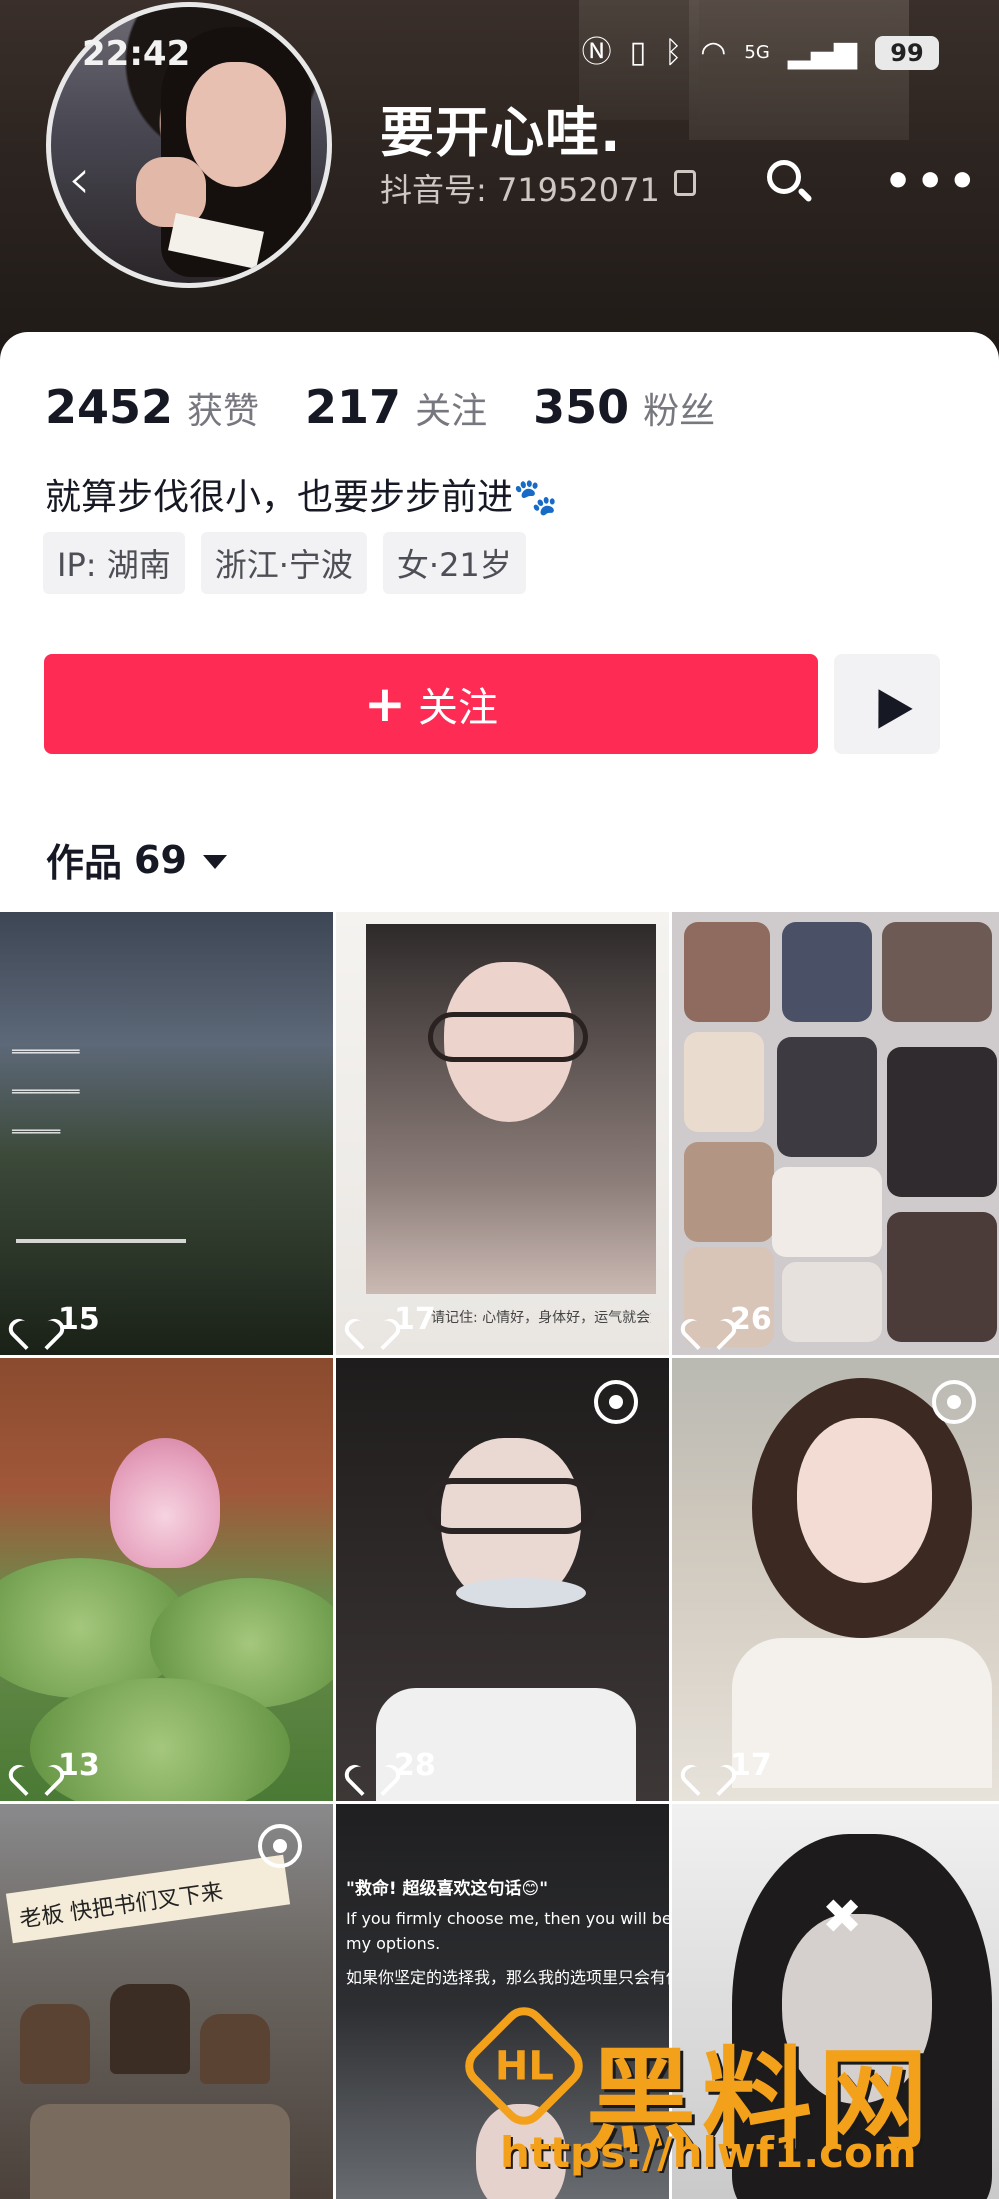 This screenshot has height=2199, width=999. Describe the element at coordinates (757, 52) in the screenshot. I see `network-label: 5G` at that location.